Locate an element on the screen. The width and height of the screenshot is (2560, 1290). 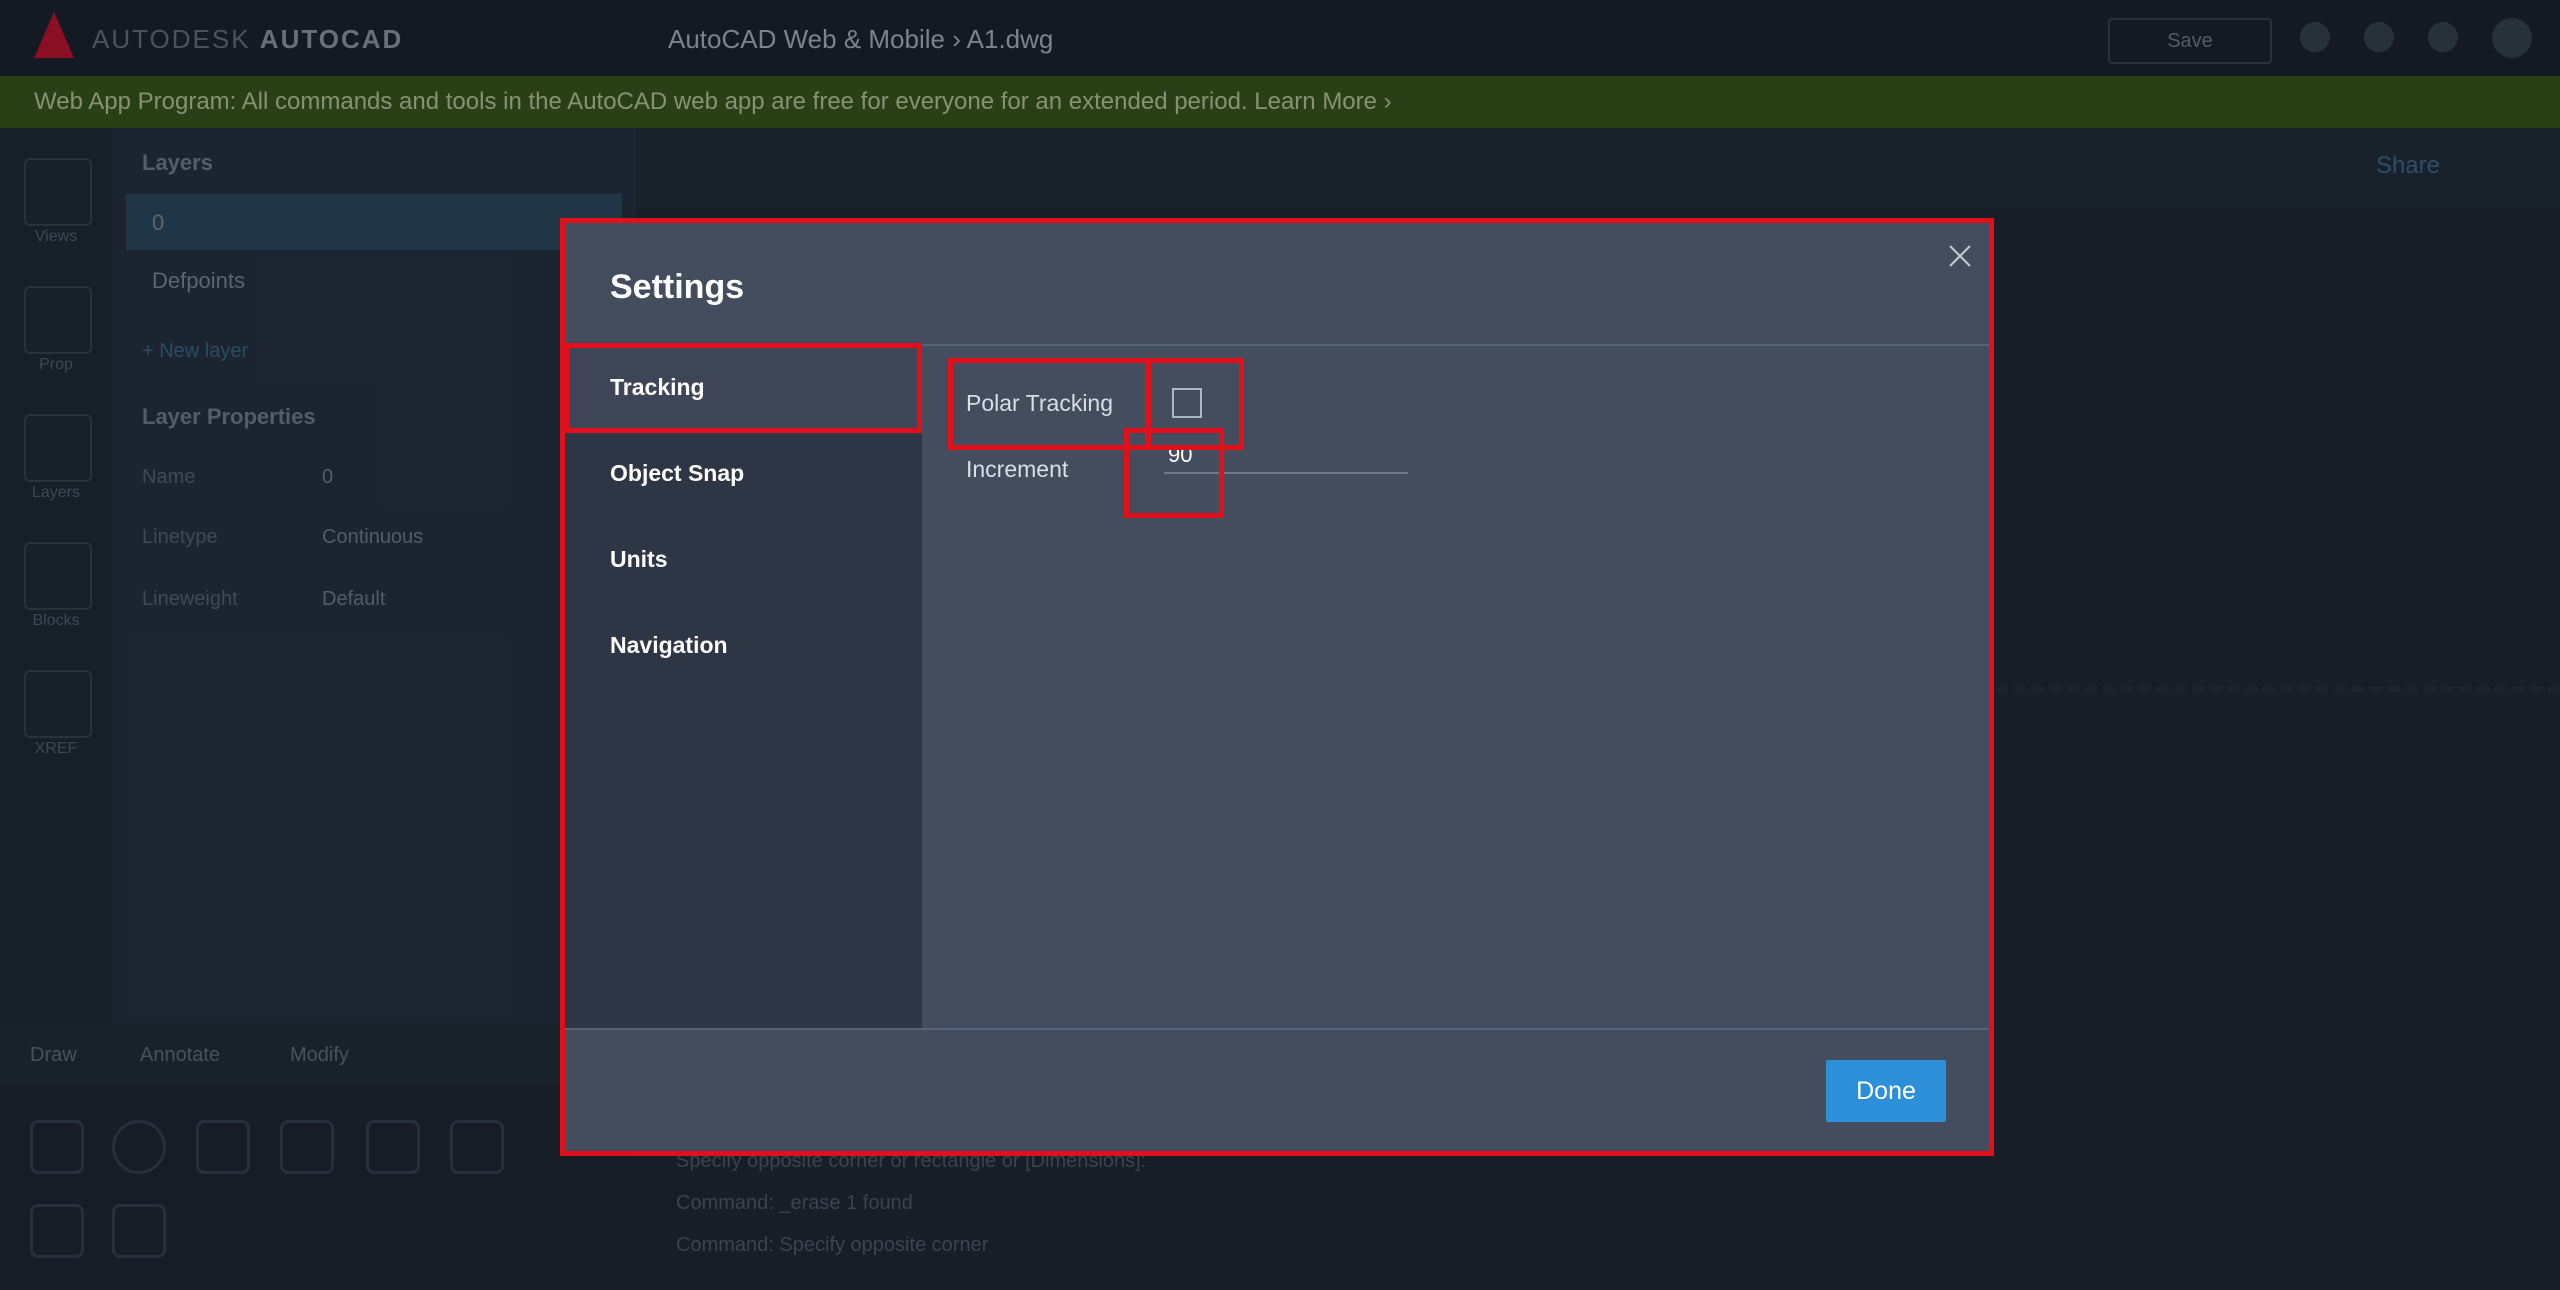
nav-units: Units is located at coordinates (743, 560).